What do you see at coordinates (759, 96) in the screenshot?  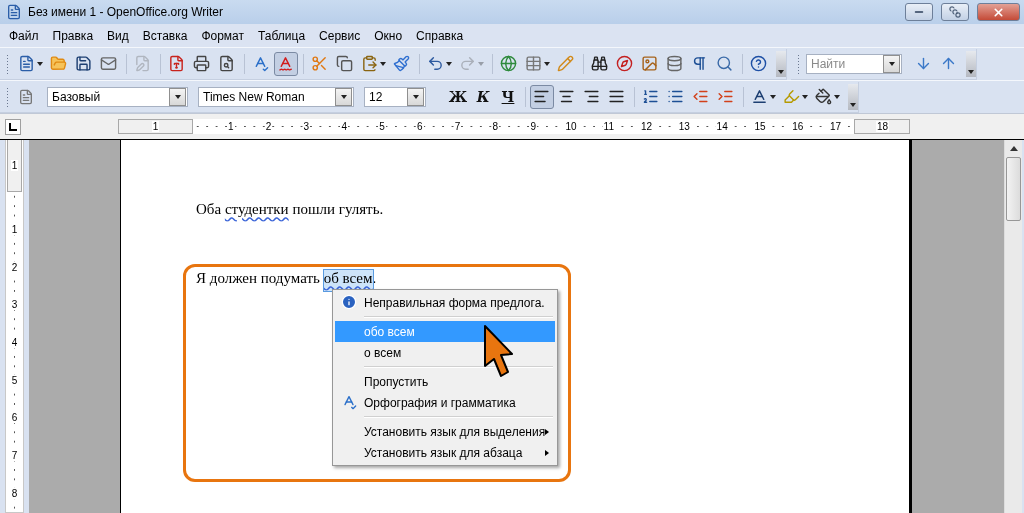 I see `font-color-icon` at bounding box center [759, 96].